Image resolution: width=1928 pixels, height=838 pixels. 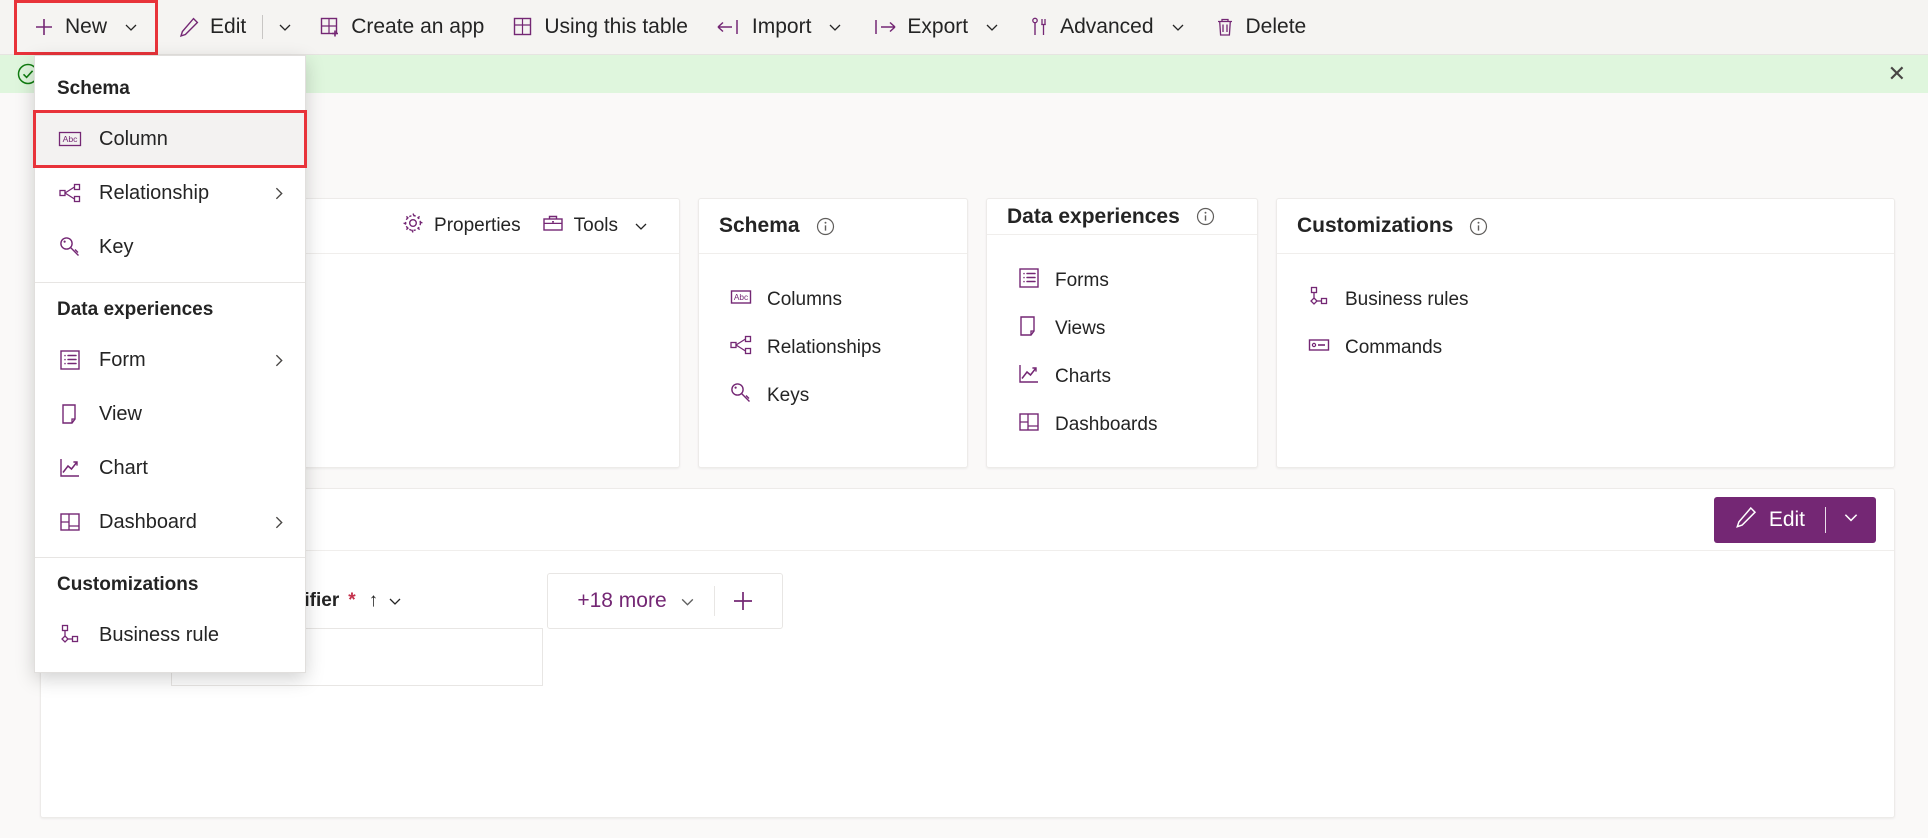 What do you see at coordinates (1319, 348) in the screenshot?
I see `commands-icon` at bounding box center [1319, 348].